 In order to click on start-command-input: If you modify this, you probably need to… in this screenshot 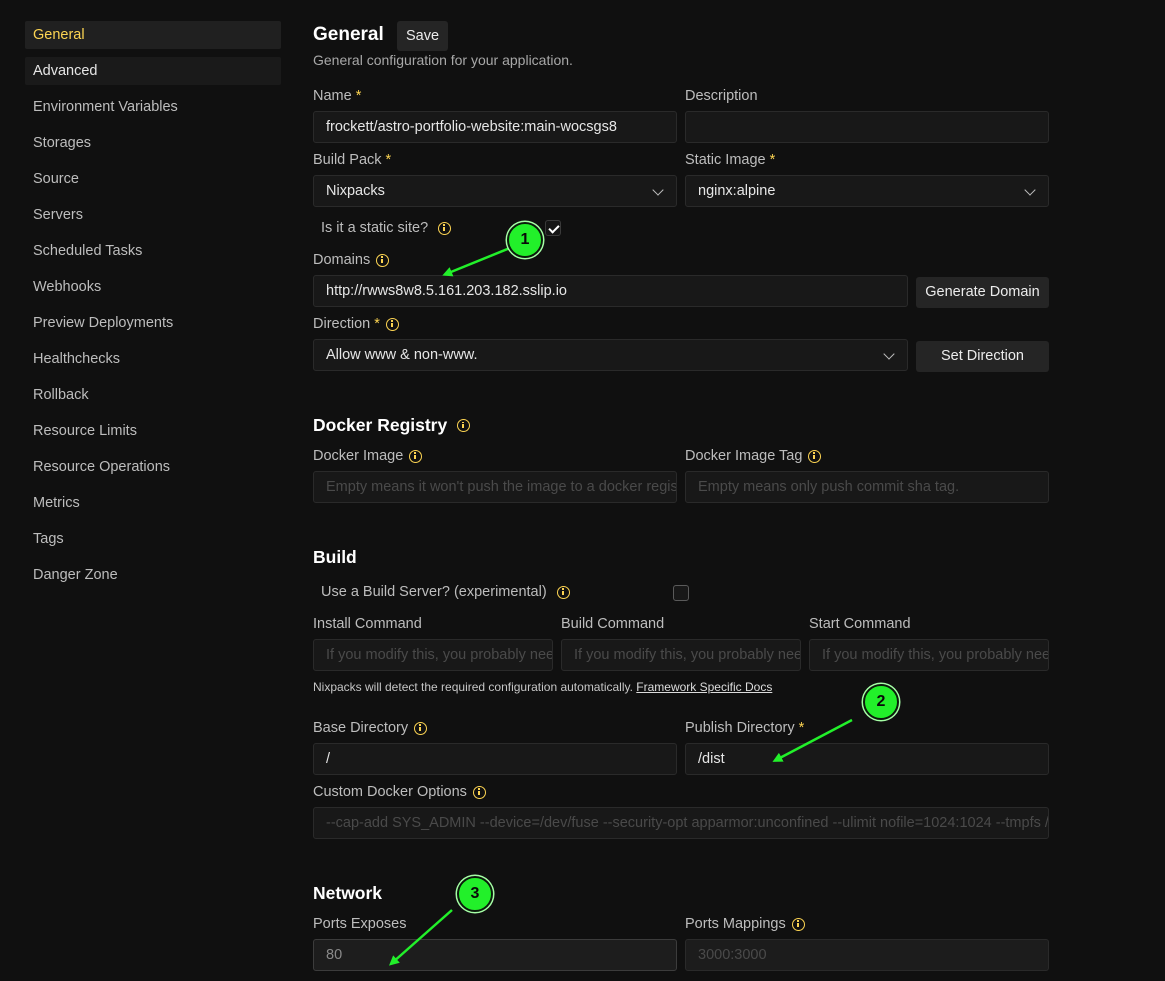, I will do `click(929, 655)`.